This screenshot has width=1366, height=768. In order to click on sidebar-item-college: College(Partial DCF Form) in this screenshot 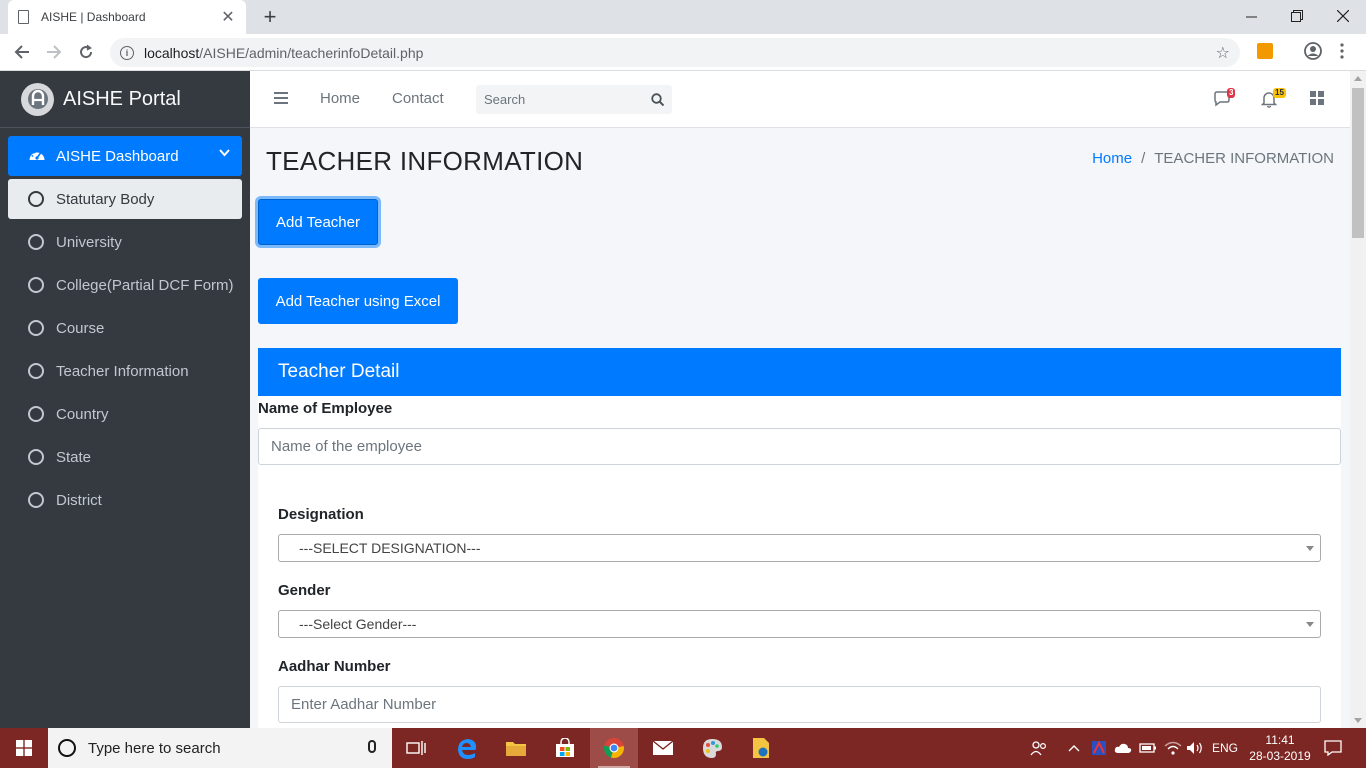, I will do `click(125, 285)`.